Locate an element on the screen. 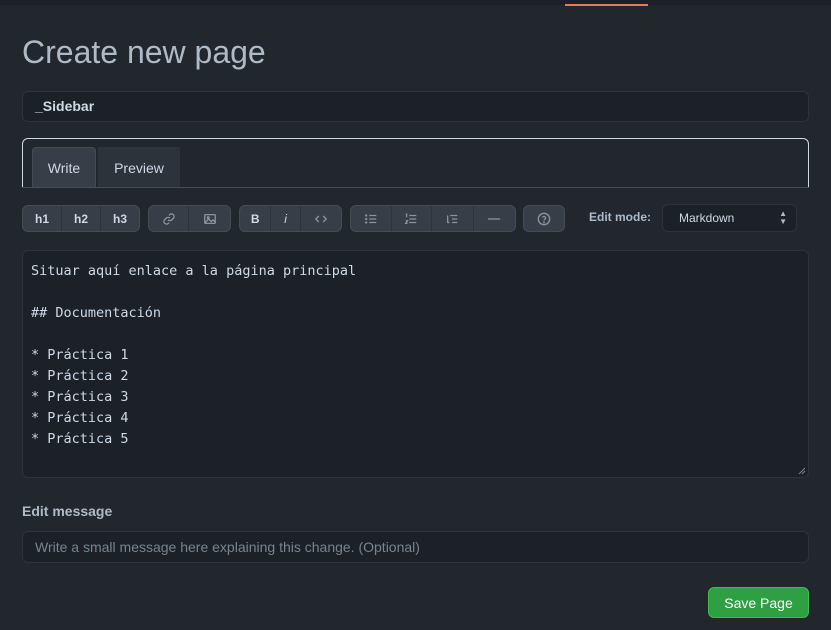 This screenshot has width=831, height=630. content-line: ## Documentación is located at coordinates (96, 313).